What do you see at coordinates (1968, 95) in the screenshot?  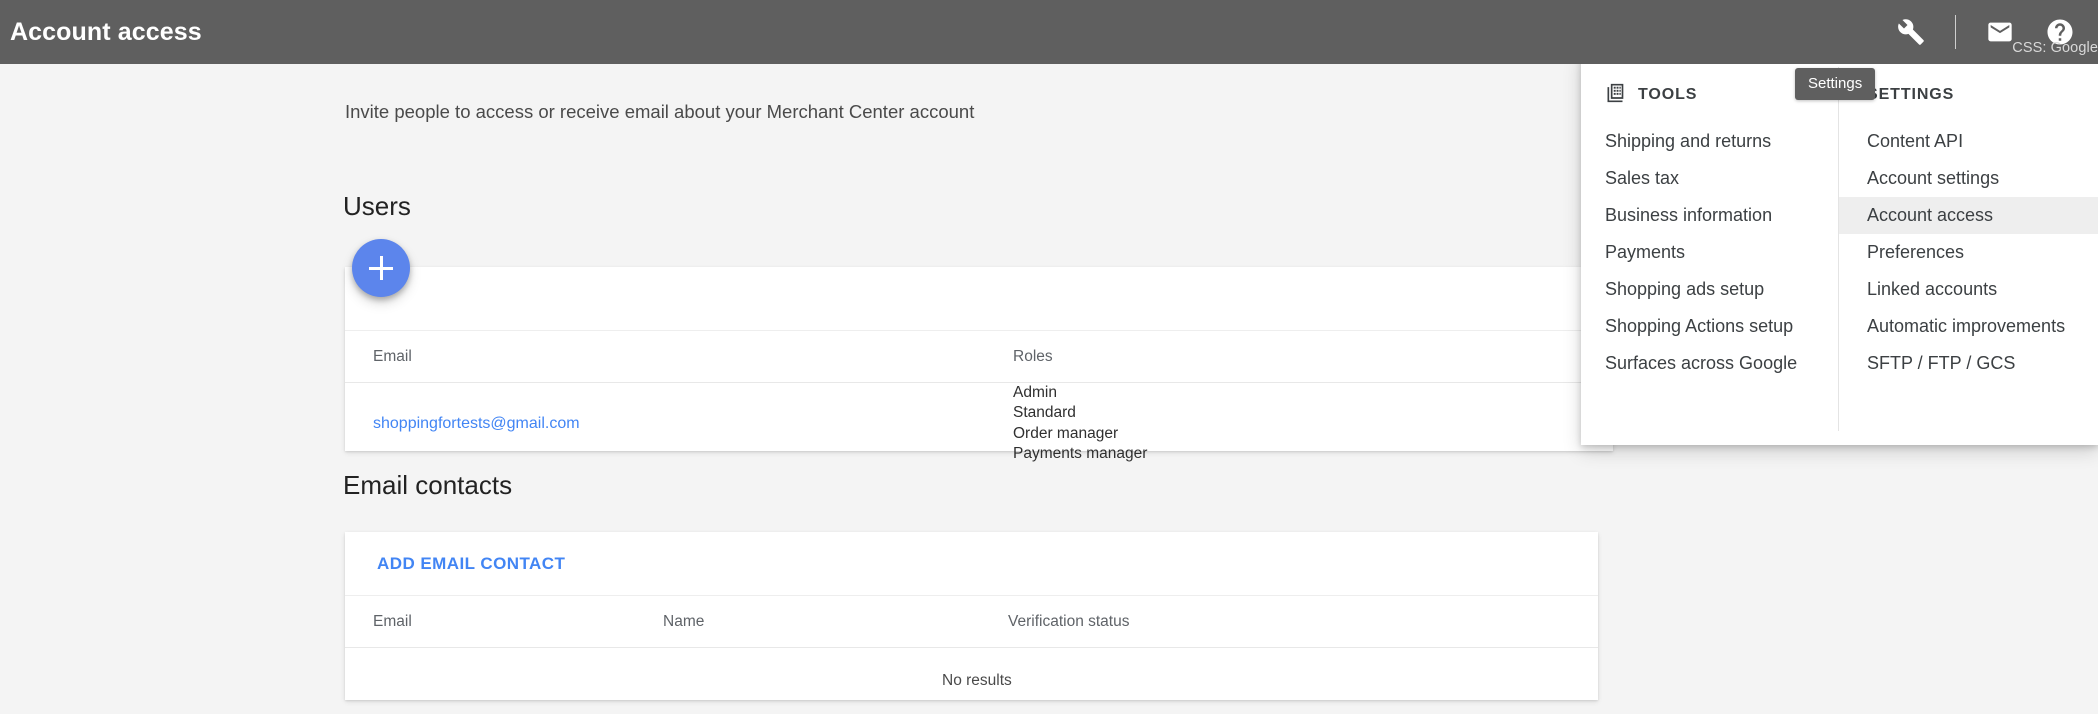 I see `settings-menu-header: SETTINGS` at bounding box center [1968, 95].